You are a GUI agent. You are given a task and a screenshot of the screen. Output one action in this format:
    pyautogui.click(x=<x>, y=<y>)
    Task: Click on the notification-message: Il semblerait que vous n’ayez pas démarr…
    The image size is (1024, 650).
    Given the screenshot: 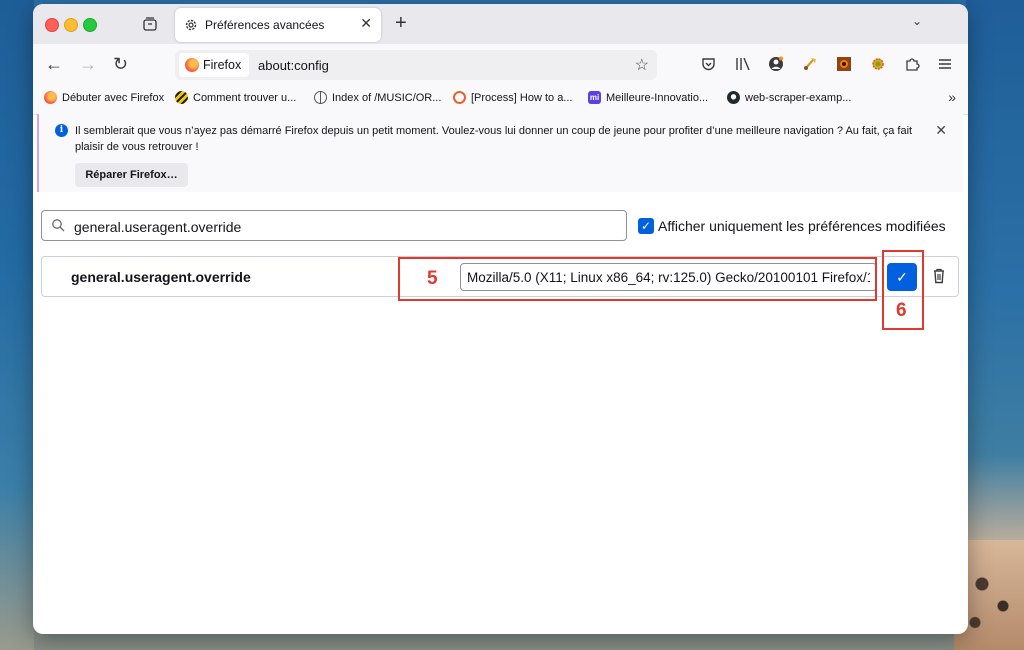 What is the action you would take?
    pyautogui.click(x=494, y=139)
    